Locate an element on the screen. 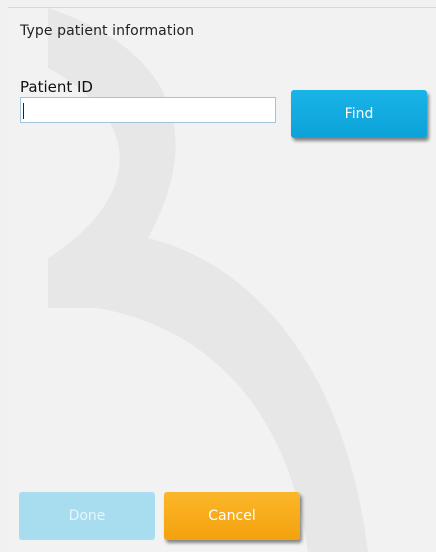 This screenshot has height=552, width=436. done-button: Done is located at coordinates (87, 516).